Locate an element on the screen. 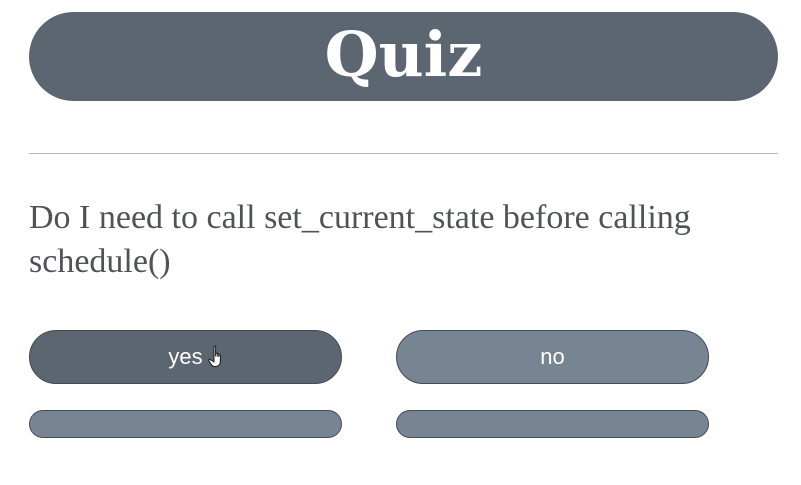 The width and height of the screenshot is (801, 485). hand-pointer-icon is located at coordinates (214, 356).